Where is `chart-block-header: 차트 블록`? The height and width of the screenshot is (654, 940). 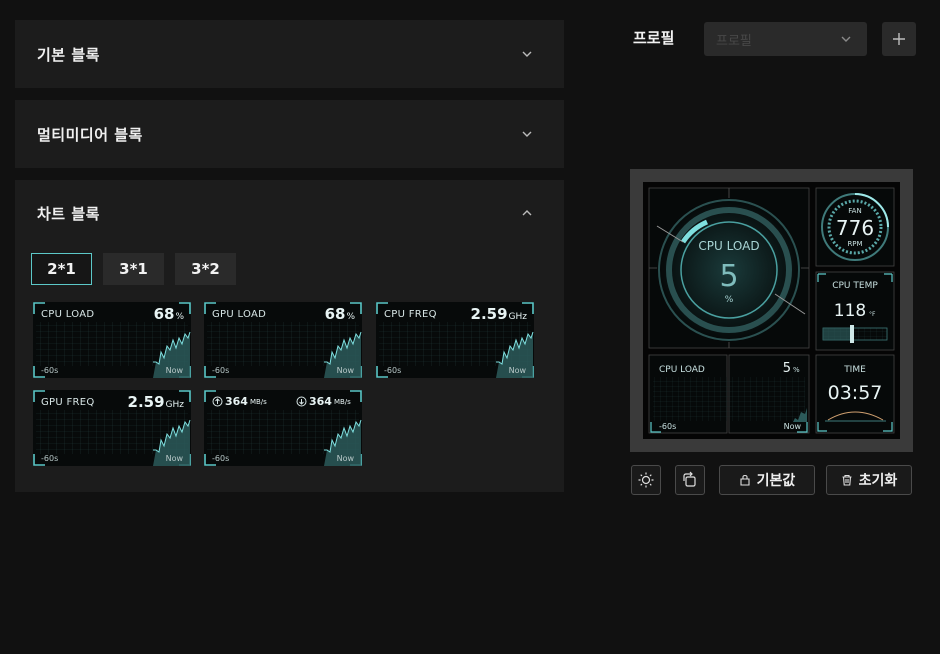
chart-block-header: 차트 블록 is located at coordinates (289, 214).